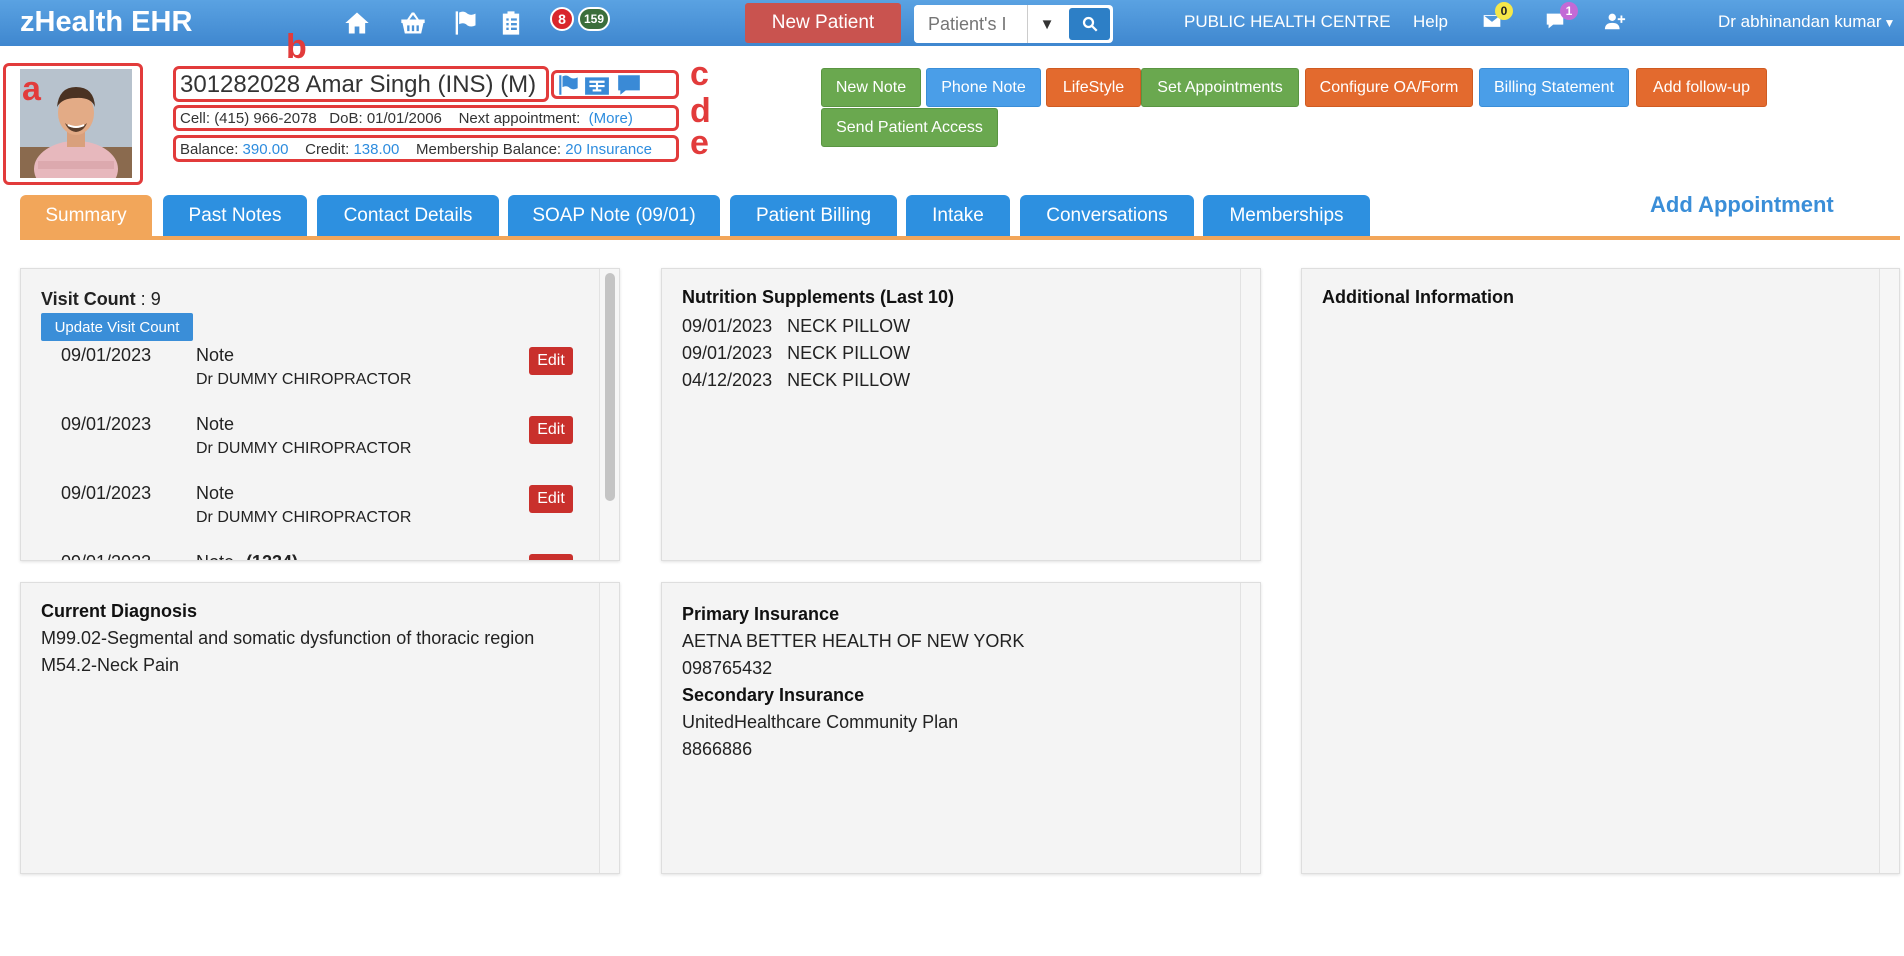 The width and height of the screenshot is (1904, 956). Describe the element at coordinates (960, 238) in the screenshot. I see `tab-underline` at that location.